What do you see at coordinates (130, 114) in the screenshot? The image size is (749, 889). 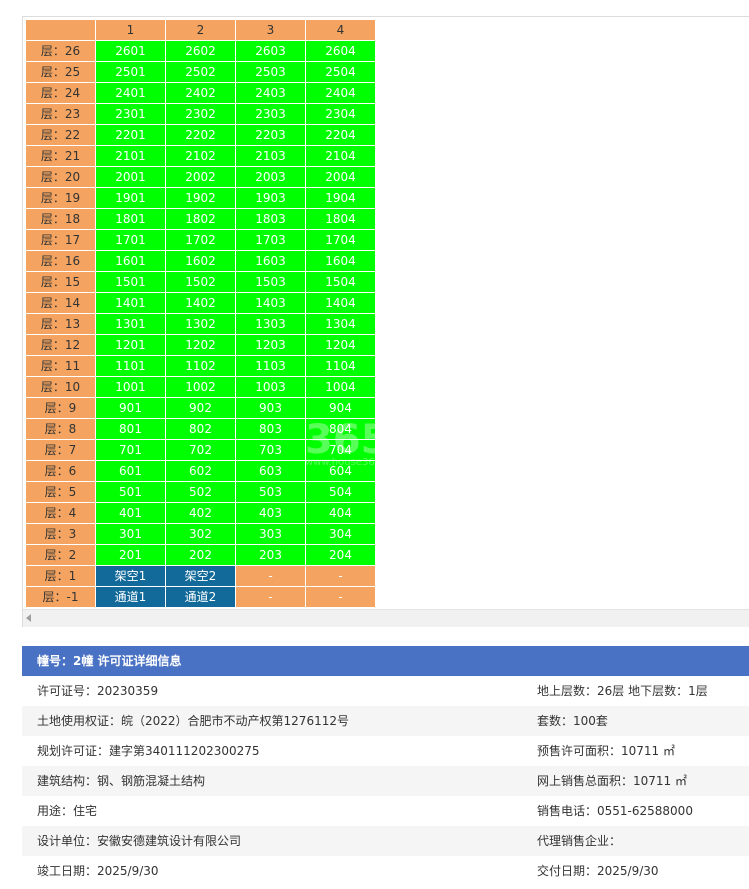 I see `unit-cell: 2301` at bounding box center [130, 114].